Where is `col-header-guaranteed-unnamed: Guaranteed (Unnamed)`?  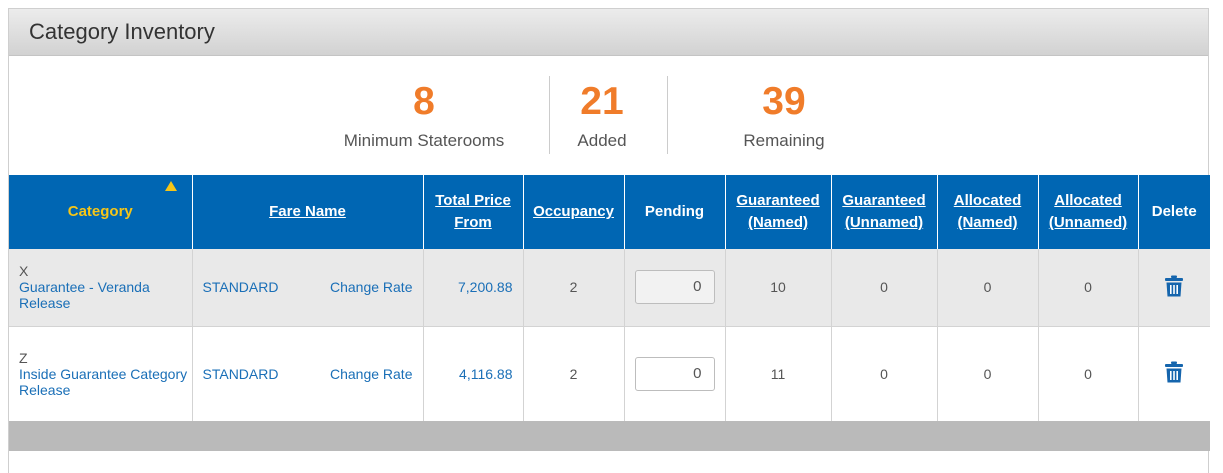
col-header-guaranteed-unnamed: Guaranteed (Unnamed) is located at coordinates (884, 212).